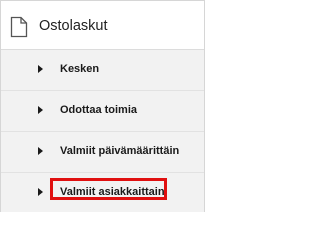 This screenshot has height=240, width=320. Describe the element at coordinates (120, 151) in the screenshot. I see `menu-item-label: Valmiit päivämäärittäin` at that location.